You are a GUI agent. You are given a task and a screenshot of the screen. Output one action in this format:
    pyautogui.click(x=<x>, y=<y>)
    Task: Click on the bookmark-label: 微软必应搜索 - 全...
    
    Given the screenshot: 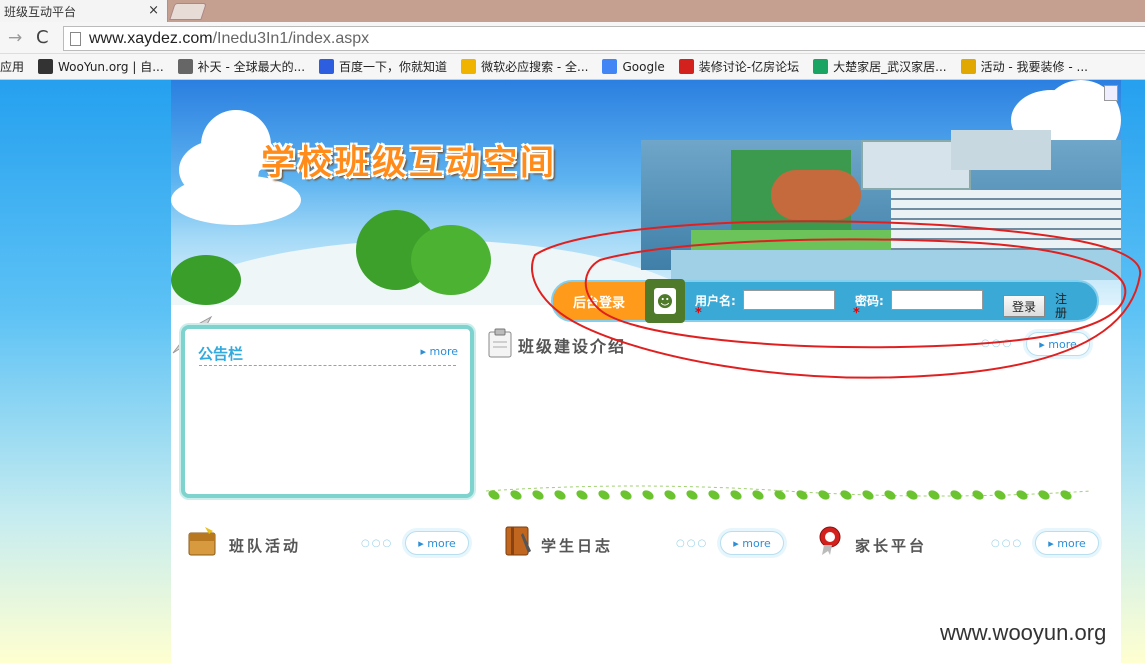 What is the action you would take?
    pyautogui.click(x=535, y=67)
    